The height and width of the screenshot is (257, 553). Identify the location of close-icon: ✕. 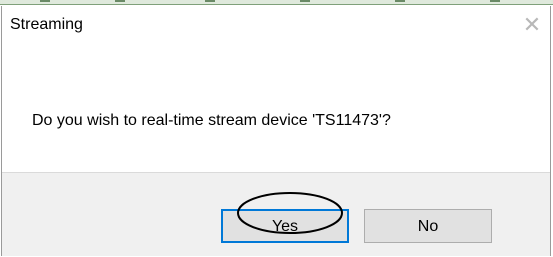
(532, 26).